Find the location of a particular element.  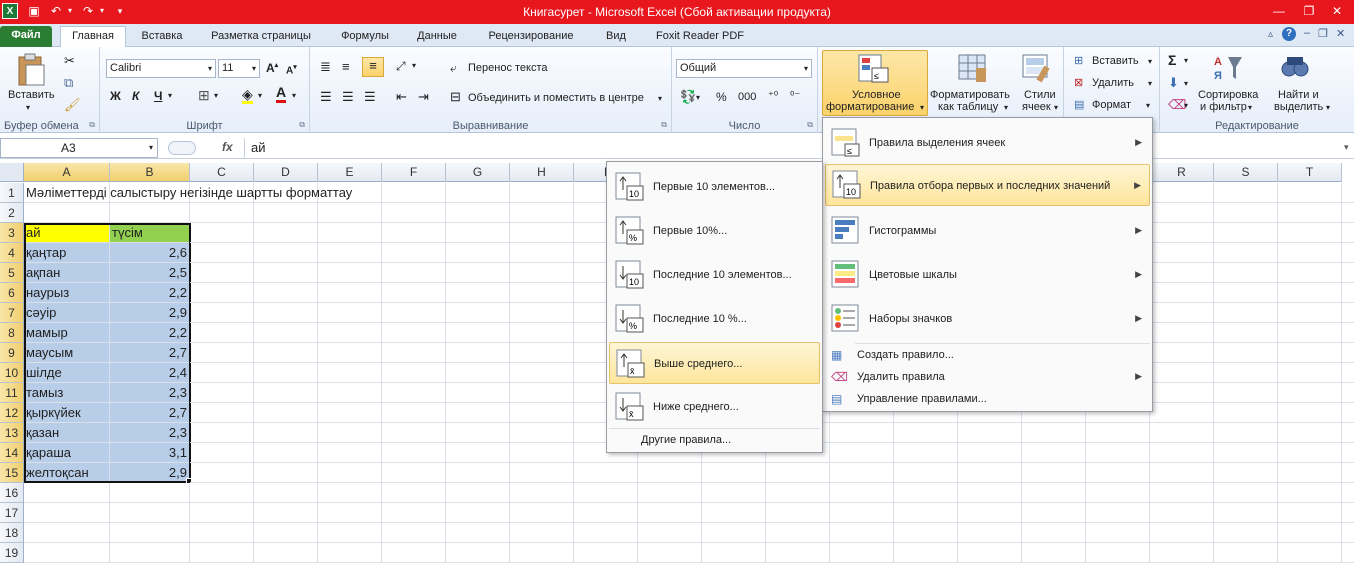

menu-item-highlight-rules: ≤ Правила выделения ячеек ▶ is located at coordinates (987, 143).